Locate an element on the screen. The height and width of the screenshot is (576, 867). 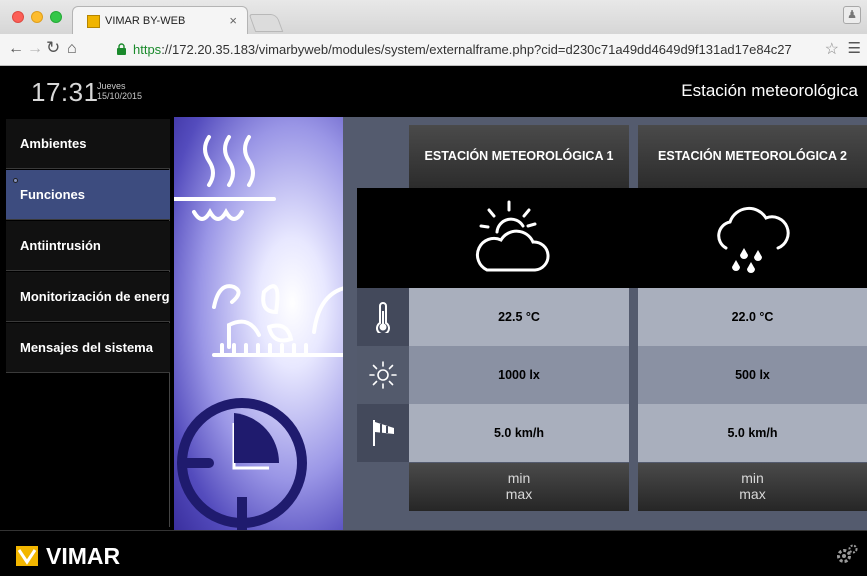
active-indicator-dot is located at coordinates (15, 180).